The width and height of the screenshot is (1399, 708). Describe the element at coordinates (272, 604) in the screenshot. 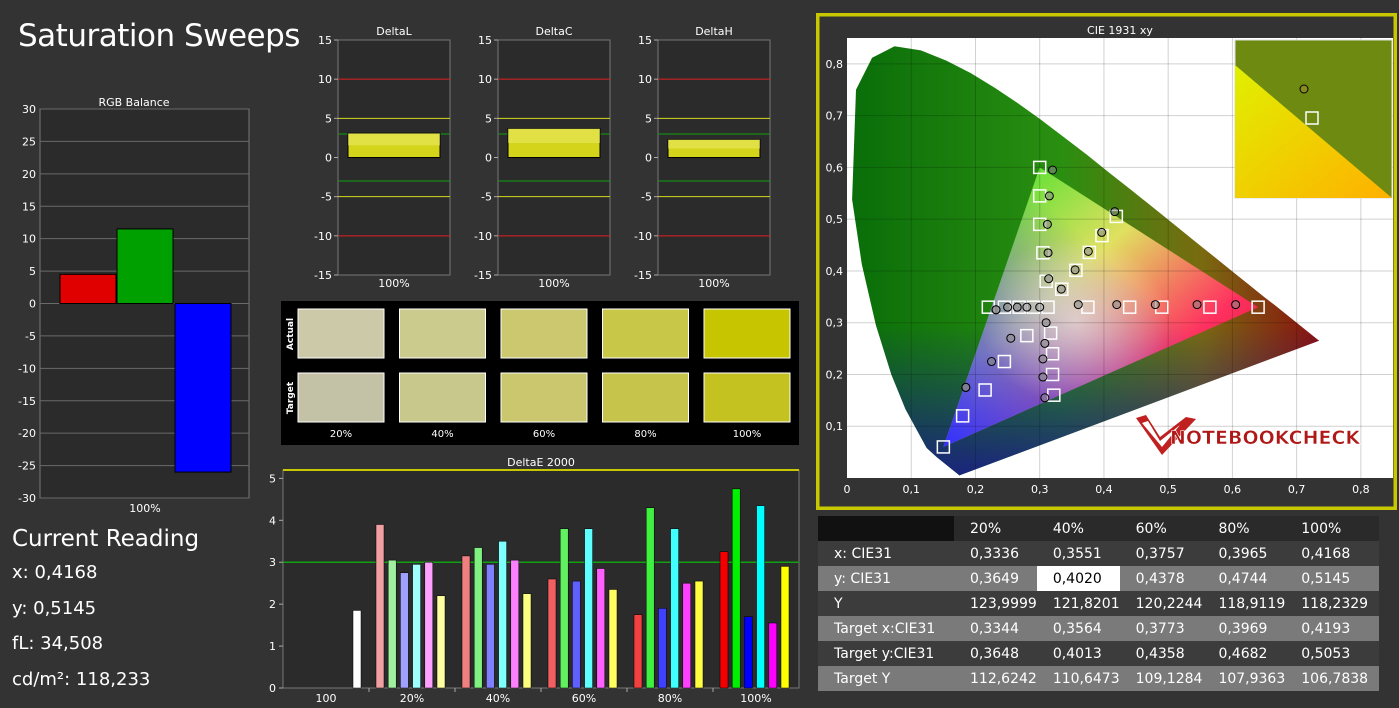

I see `y-tick-label: 2` at that location.